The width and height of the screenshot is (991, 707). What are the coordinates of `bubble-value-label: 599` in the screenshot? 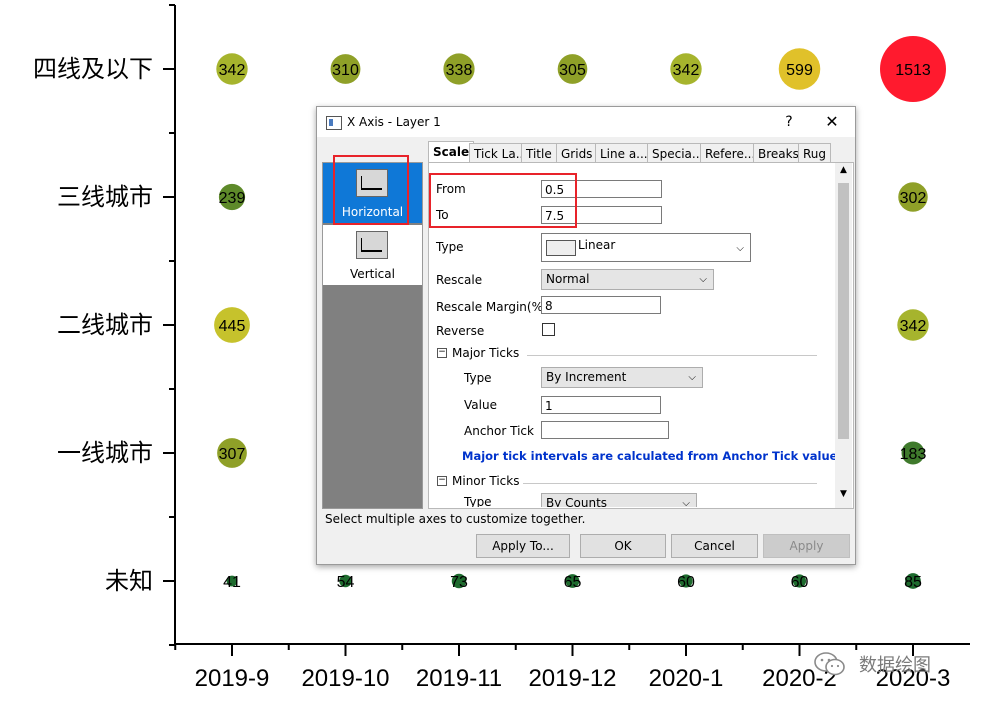 It's located at (799, 70).